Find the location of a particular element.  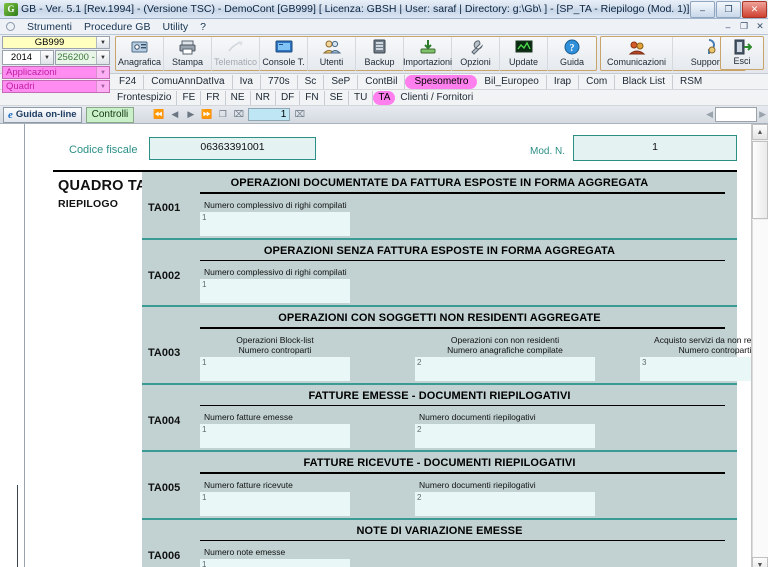

scrollbar-thumb is located at coordinates (760, 180).